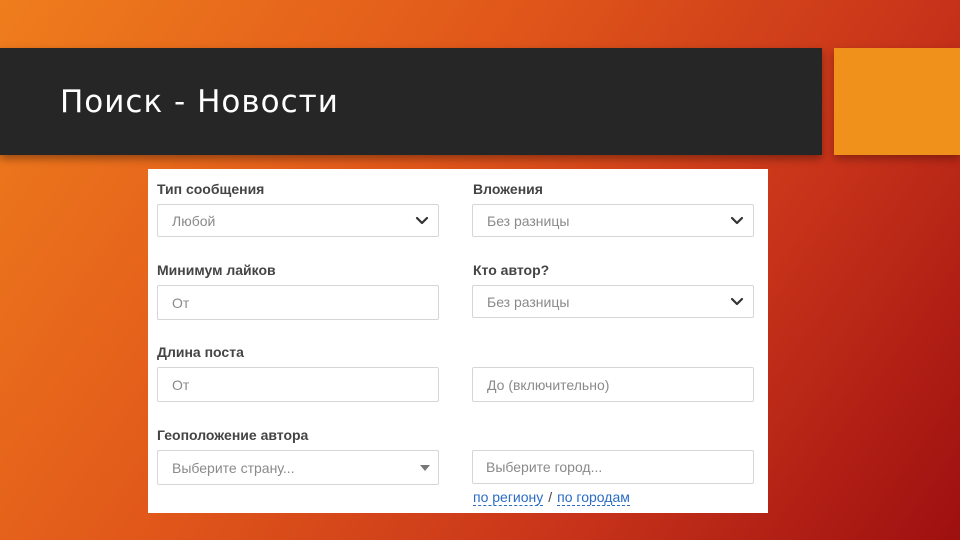 The height and width of the screenshot is (540, 960). What do you see at coordinates (613, 220) in the screenshot?
I see `attachments-select: Без разницы` at bounding box center [613, 220].